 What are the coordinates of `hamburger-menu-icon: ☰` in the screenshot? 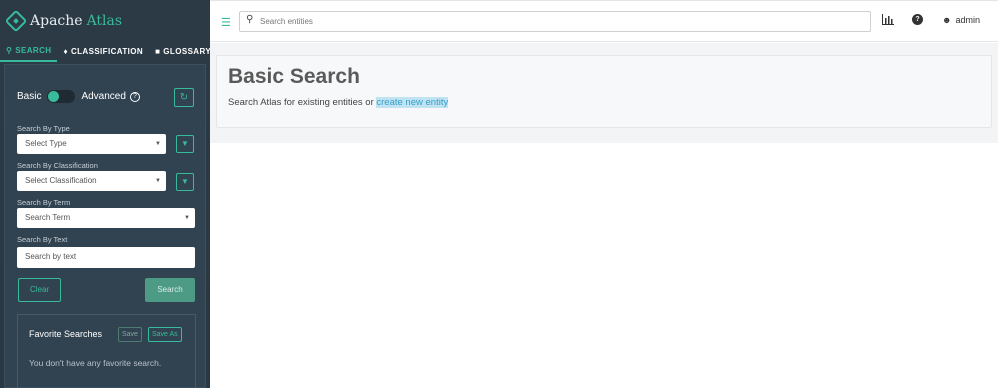 It's located at (226, 22).